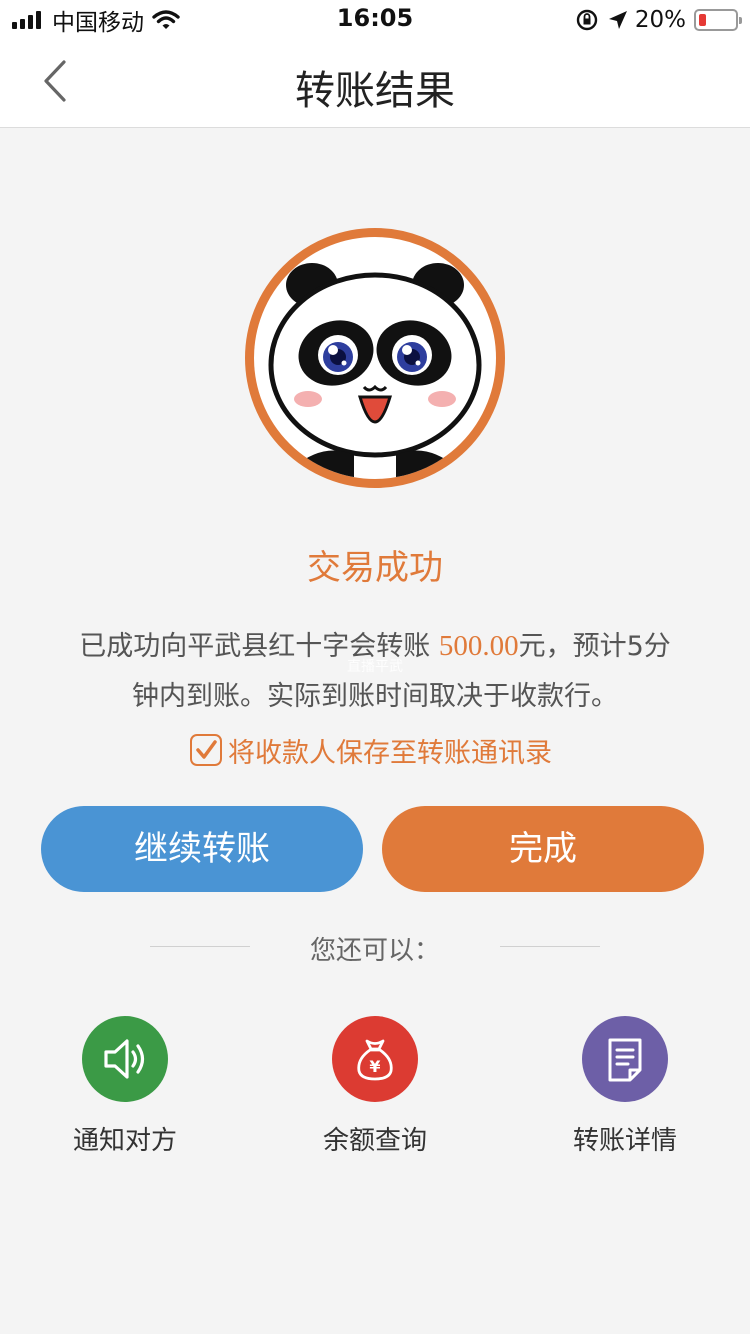  Describe the element at coordinates (375, 371) in the screenshot. I see `panda-avatar-icon` at that location.